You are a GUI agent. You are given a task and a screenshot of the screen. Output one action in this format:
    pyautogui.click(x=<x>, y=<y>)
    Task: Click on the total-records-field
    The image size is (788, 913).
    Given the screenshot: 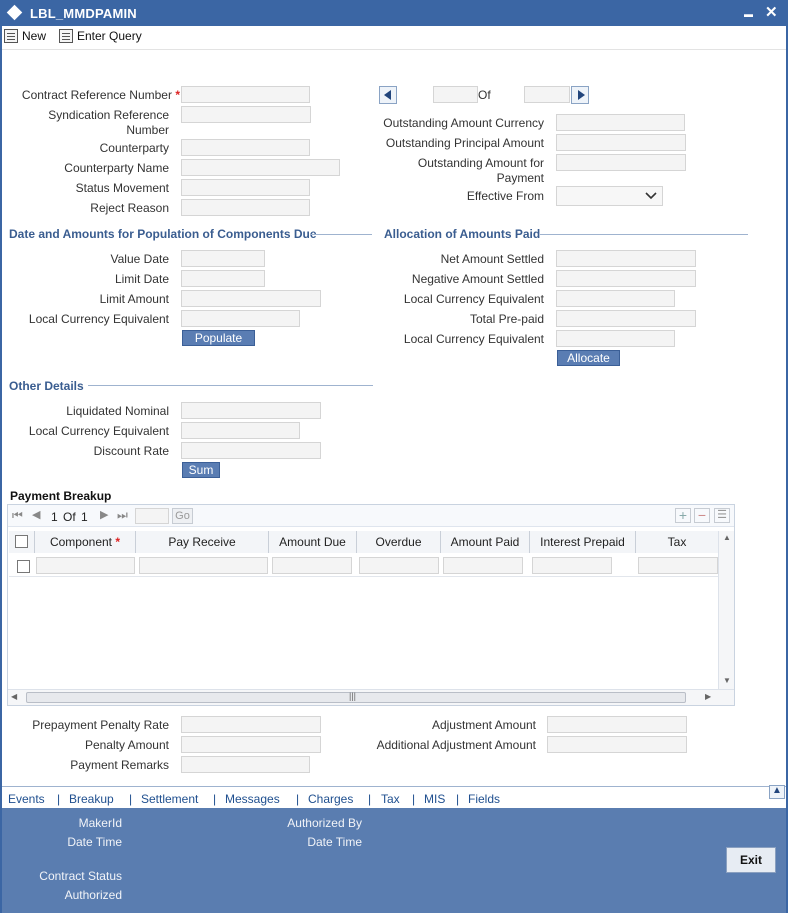 What is the action you would take?
    pyautogui.click(x=547, y=94)
    